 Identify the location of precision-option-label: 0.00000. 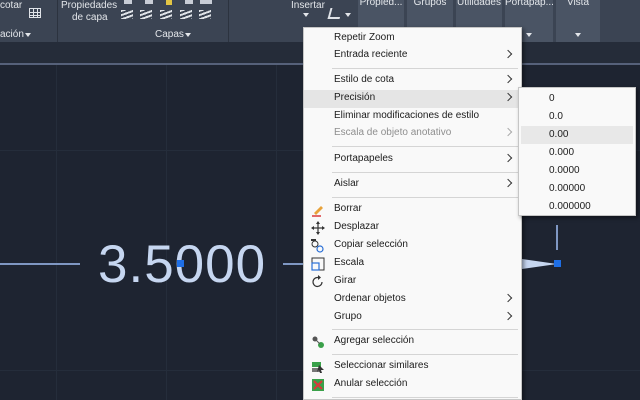
(567, 188).